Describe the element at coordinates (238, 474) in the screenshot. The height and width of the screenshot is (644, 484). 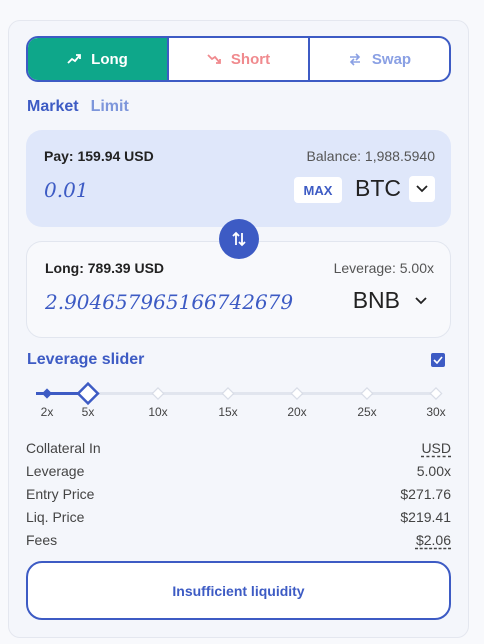
I see `leverage-row: Leverage 5.00x` at that location.